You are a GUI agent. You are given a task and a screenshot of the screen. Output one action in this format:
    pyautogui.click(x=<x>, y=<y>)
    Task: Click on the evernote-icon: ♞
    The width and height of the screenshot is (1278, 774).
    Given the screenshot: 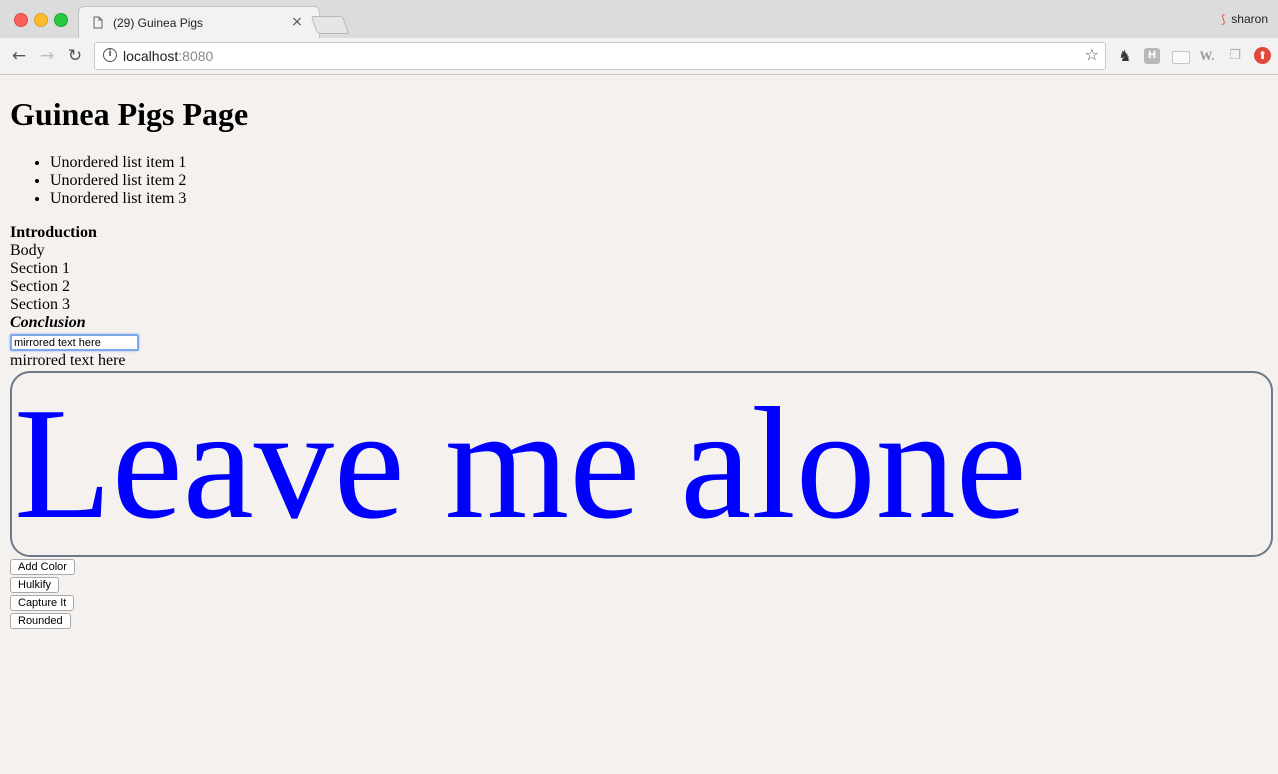 What is the action you would take?
    pyautogui.click(x=1125, y=56)
    